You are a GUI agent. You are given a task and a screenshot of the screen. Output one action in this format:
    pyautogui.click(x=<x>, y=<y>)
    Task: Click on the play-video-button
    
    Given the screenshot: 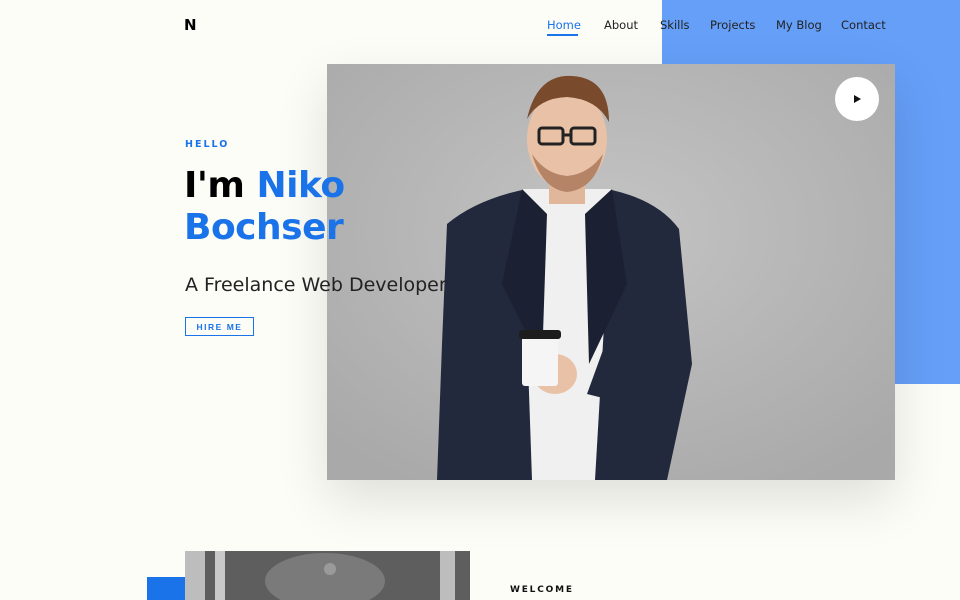 What is the action you would take?
    pyautogui.click(x=857, y=99)
    